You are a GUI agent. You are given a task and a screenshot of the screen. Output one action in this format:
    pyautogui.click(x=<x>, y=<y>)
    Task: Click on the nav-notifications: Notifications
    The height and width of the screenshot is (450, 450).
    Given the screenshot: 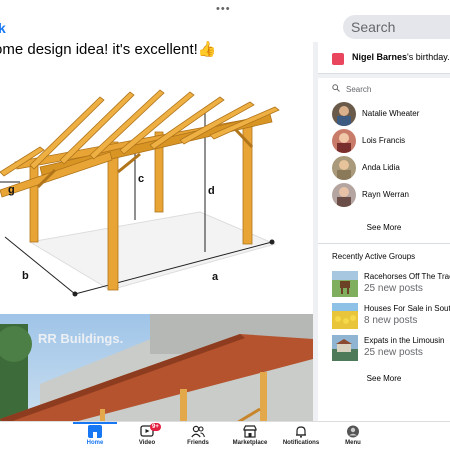 What is the action you would take?
    pyautogui.click(x=301, y=435)
    